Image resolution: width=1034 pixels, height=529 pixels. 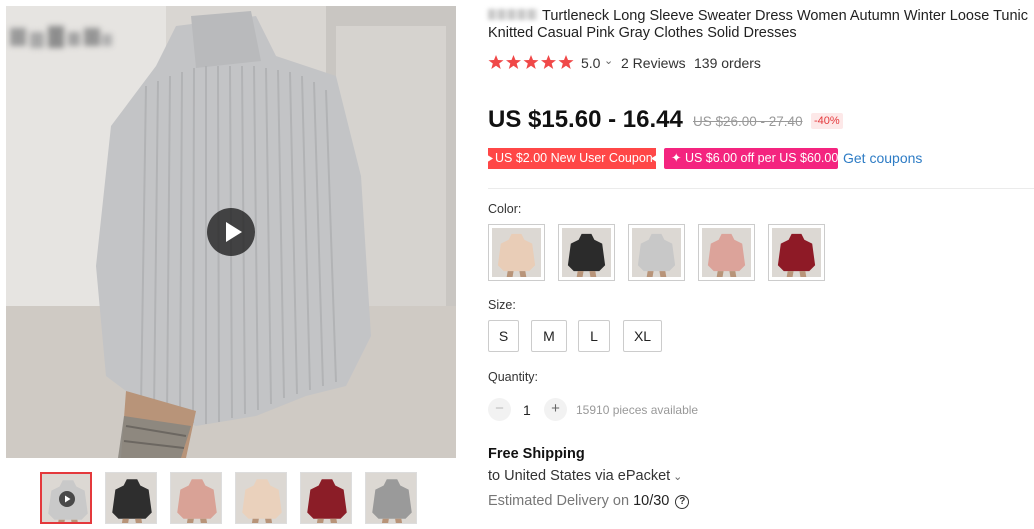 What do you see at coordinates (261, 498) in the screenshot?
I see `thumbnail-beige` at bounding box center [261, 498].